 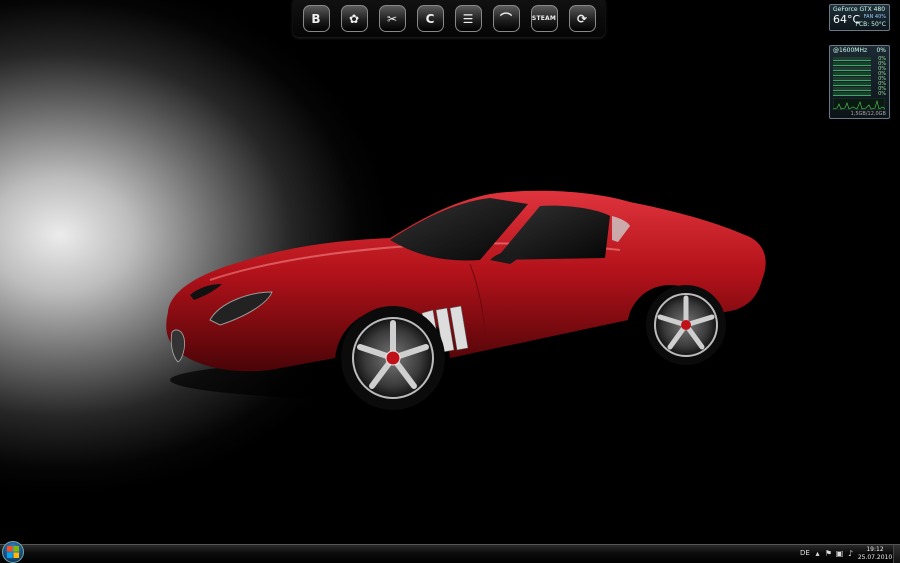 What do you see at coordinates (450, 552) in the screenshot?
I see `taskbar: DE ▴ ⚑ ▣ ♪ 19:12 25.07.2010` at bounding box center [450, 552].